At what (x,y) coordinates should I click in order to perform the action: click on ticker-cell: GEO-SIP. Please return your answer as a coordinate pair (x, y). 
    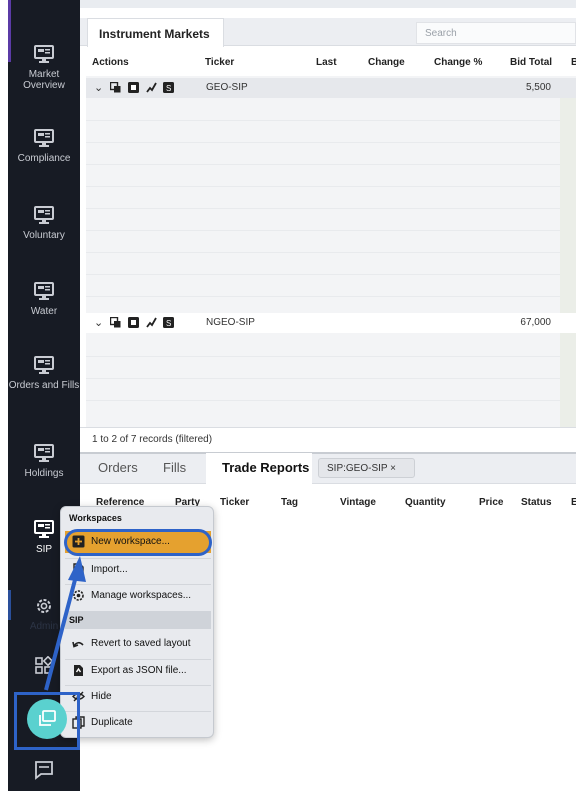
    Looking at the image, I should click on (227, 87).